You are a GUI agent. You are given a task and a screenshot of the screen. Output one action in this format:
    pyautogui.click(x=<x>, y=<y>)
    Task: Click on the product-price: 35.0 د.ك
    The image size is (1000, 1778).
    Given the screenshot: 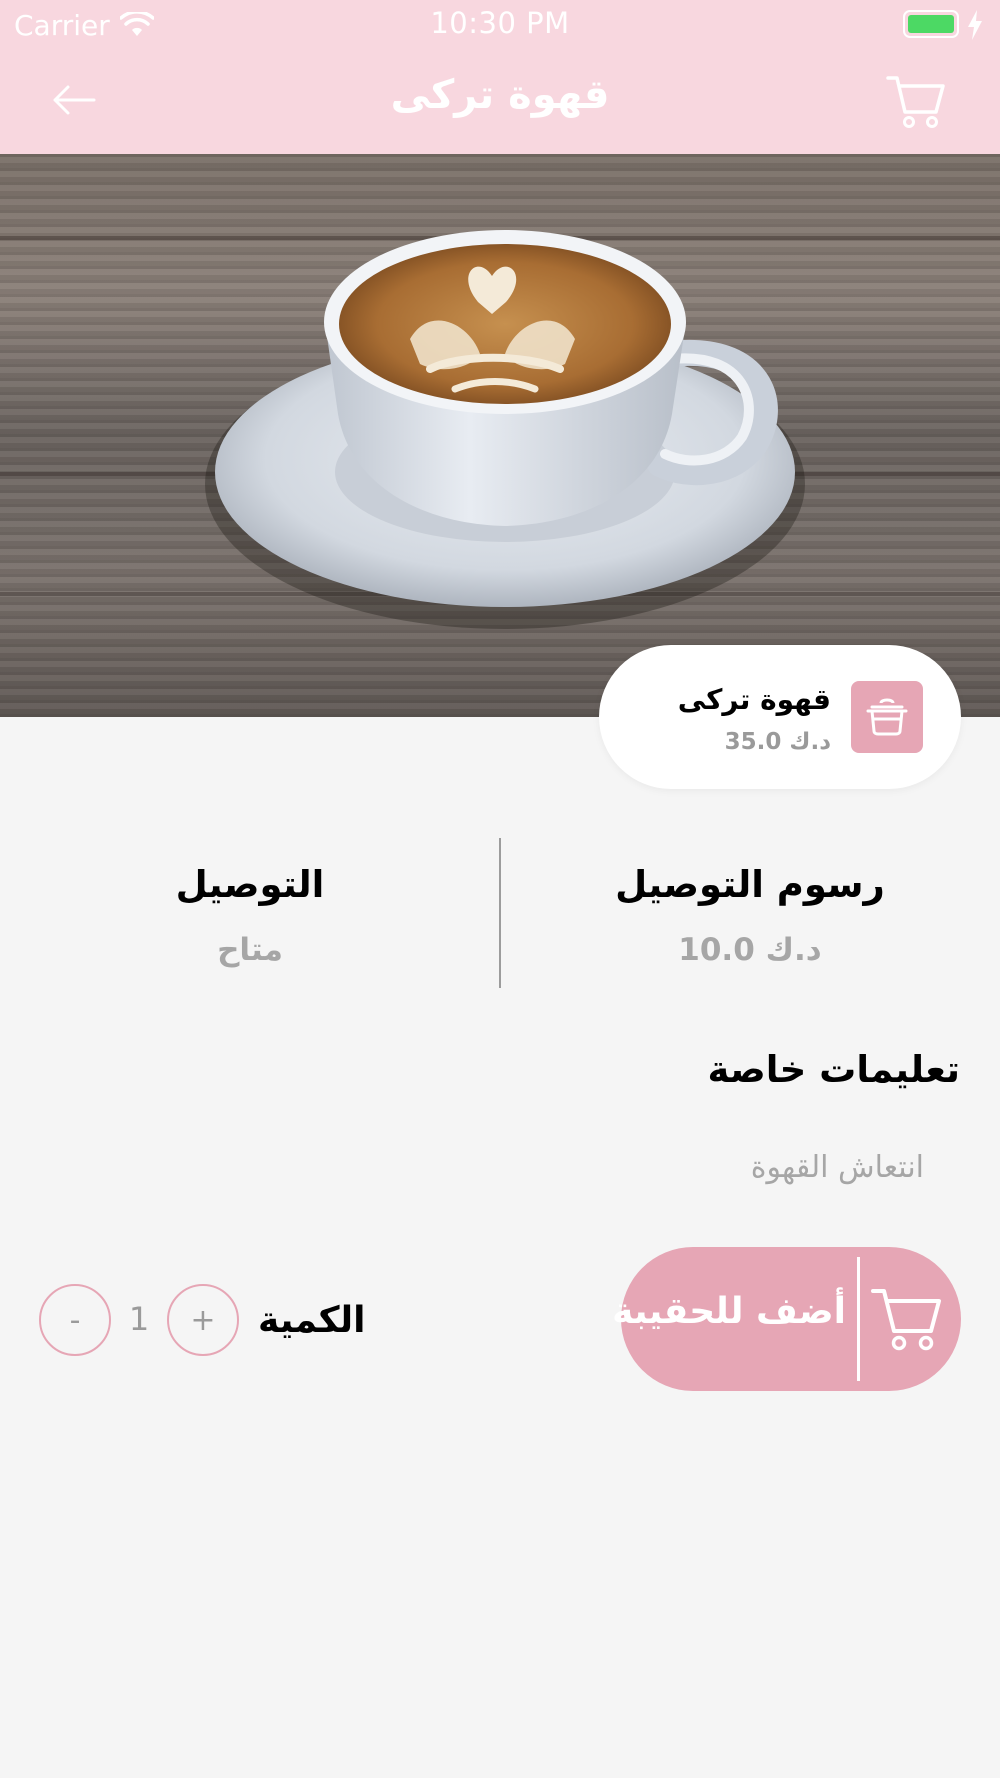 What is the action you would take?
    pyautogui.click(x=777, y=742)
    